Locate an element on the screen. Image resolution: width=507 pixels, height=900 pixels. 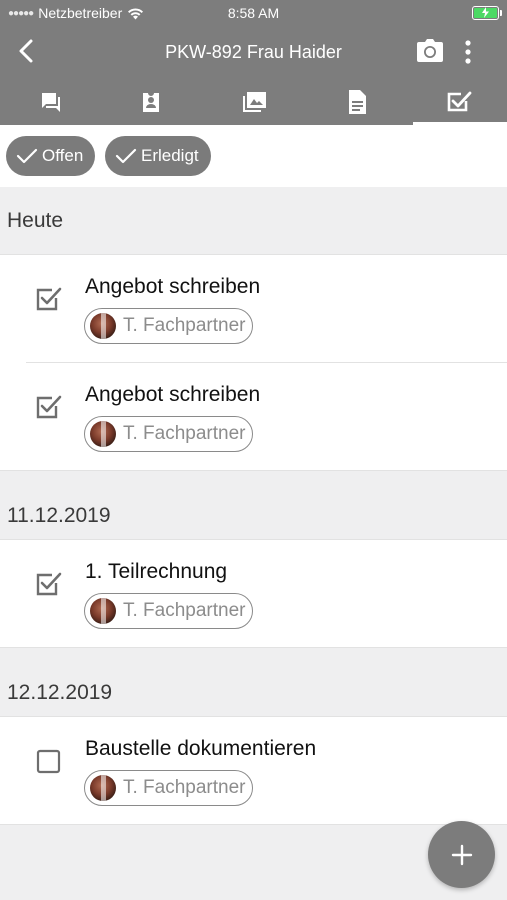
camera-icon is located at coordinates (430, 50).